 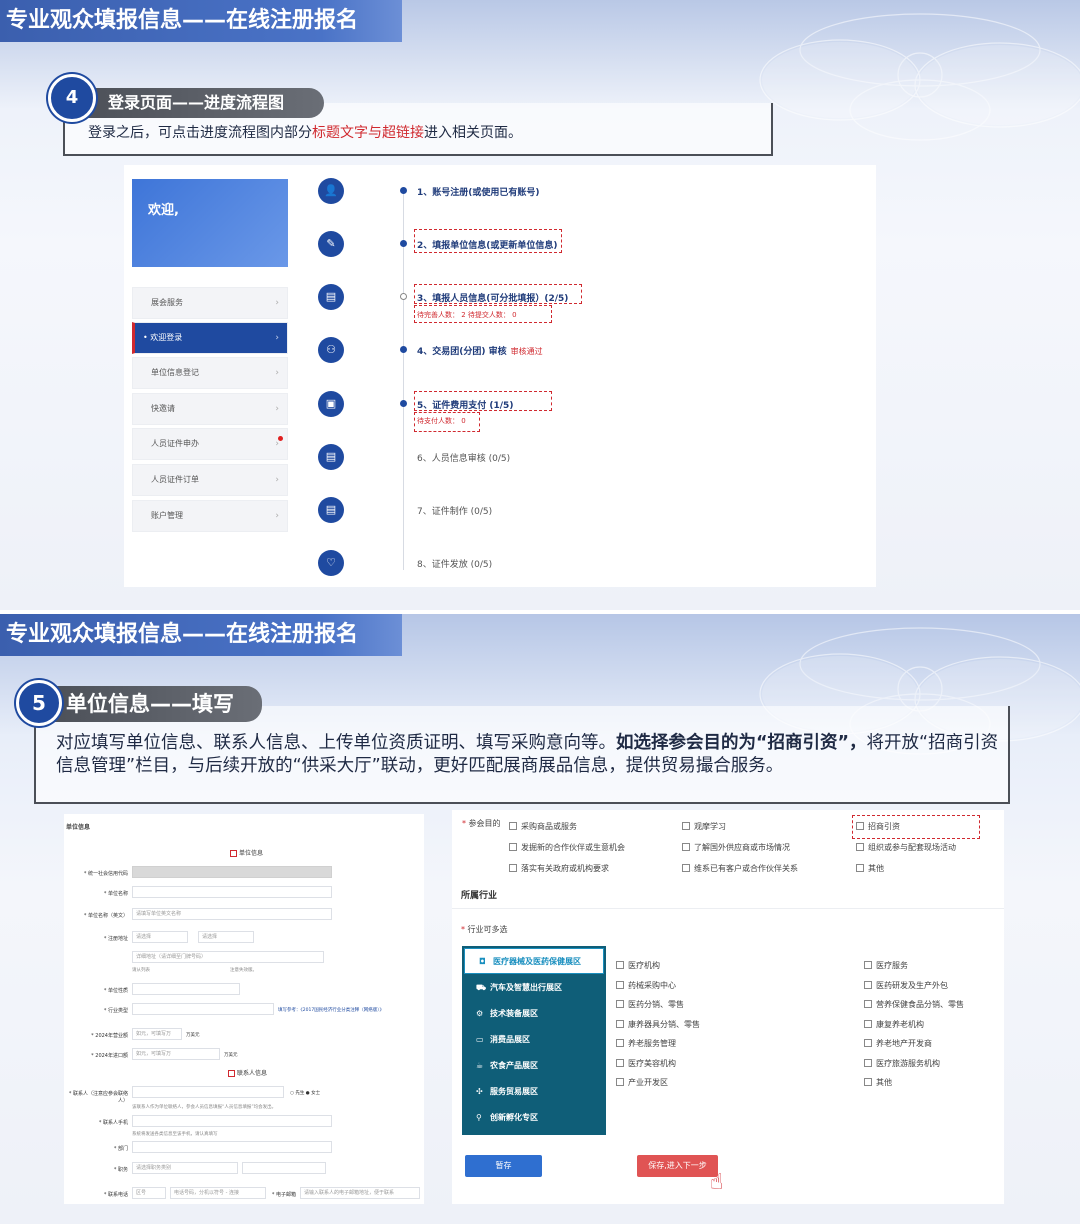 I want to click on network-icon: ✣, so click(x=479, y=1091).